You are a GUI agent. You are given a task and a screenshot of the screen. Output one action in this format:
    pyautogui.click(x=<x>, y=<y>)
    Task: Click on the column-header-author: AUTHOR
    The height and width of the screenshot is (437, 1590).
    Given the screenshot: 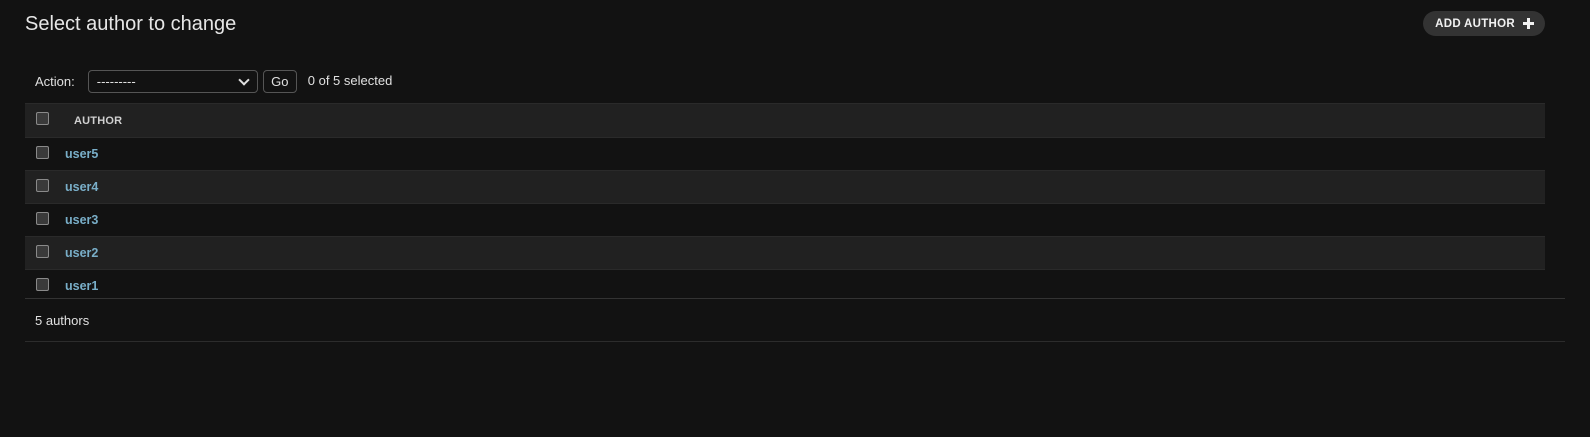 What is the action you would take?
    pyautogui.click(x=98, y=121)
    